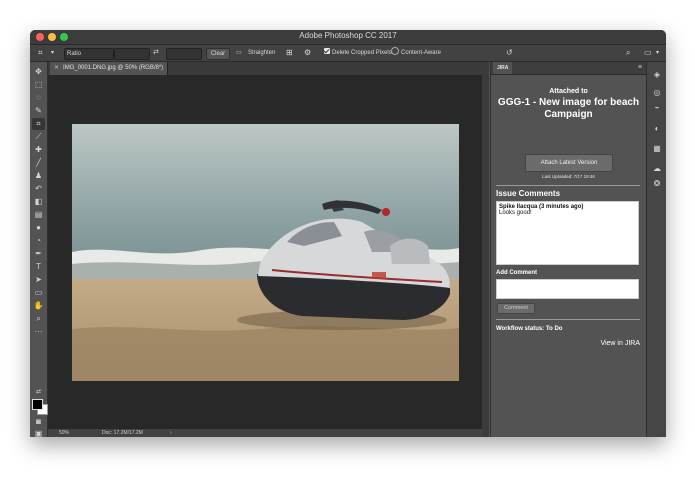 The height and width of the screenshot is (494, 695). I want to click on rectangle-tool-icon: ▭, so click(38, 293).